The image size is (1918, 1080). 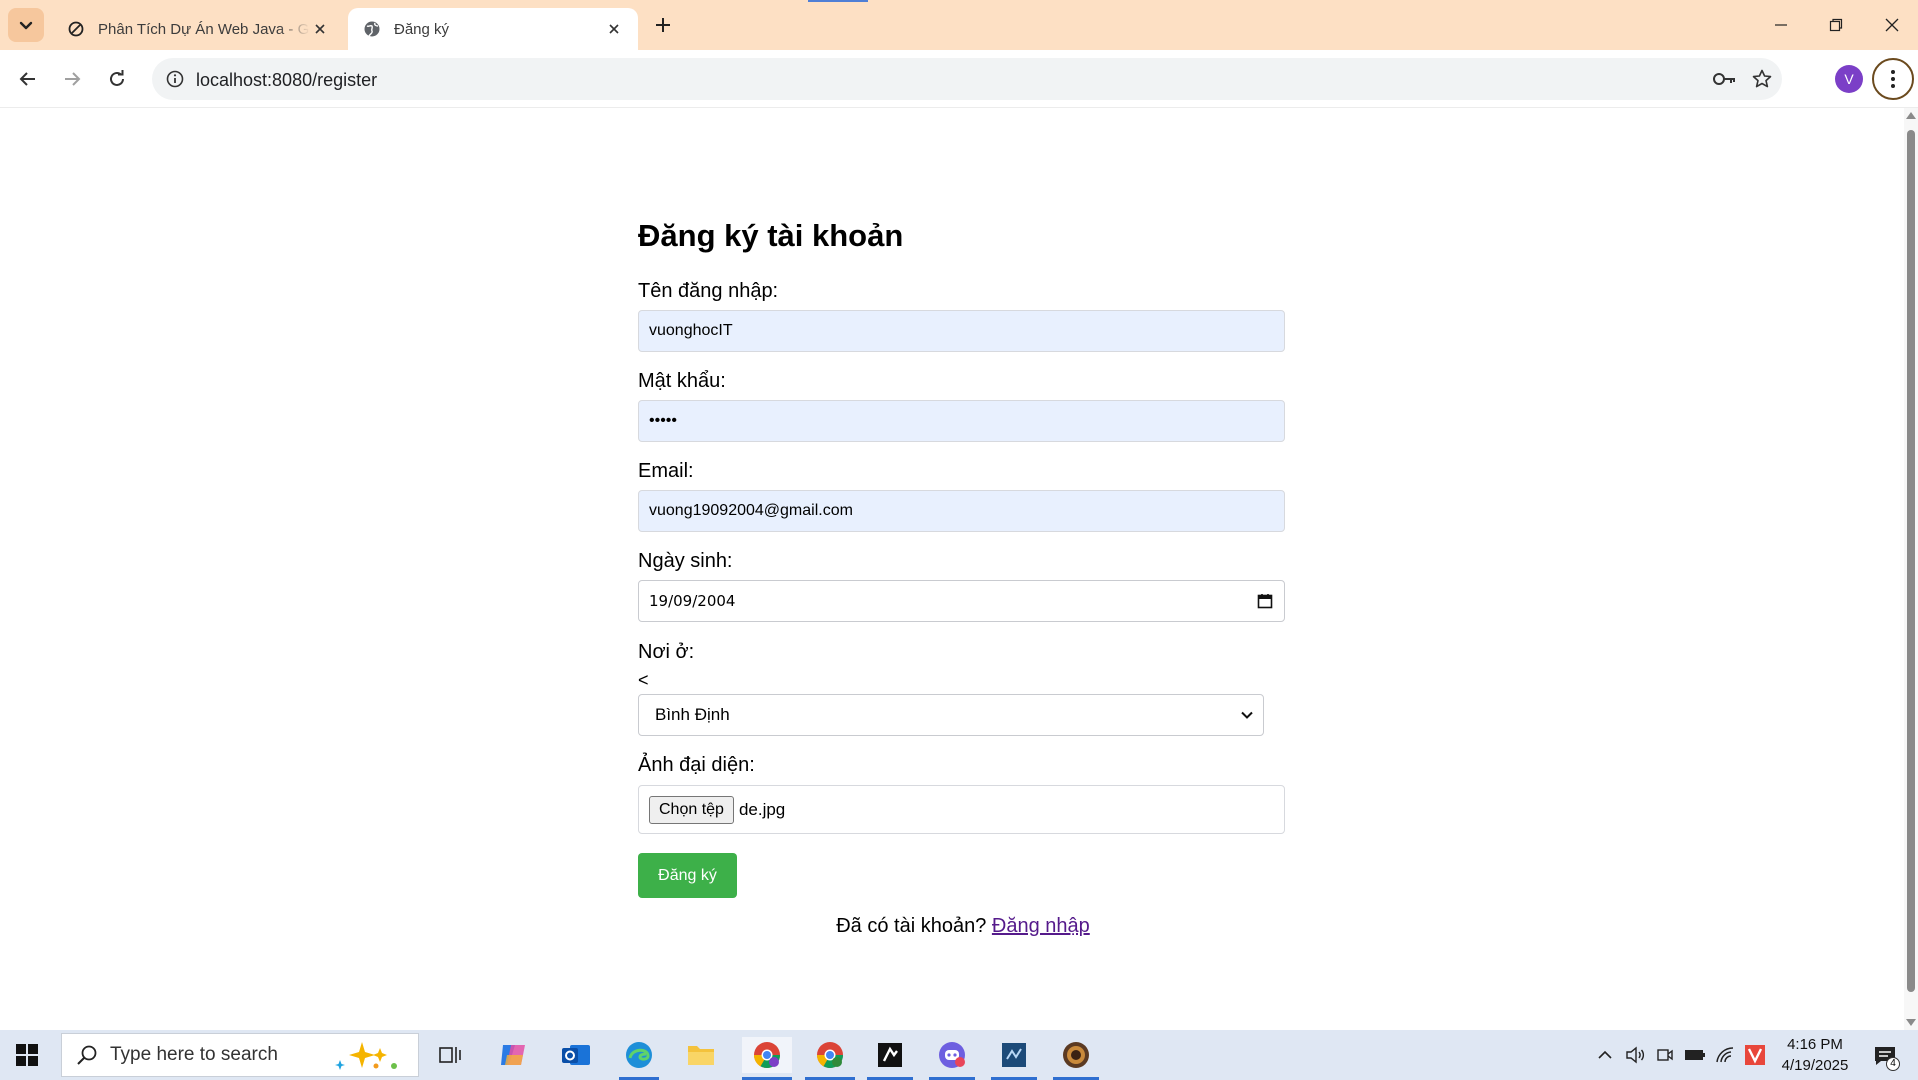 I want to click on minimize-icon, so click(x=1781, y=25).